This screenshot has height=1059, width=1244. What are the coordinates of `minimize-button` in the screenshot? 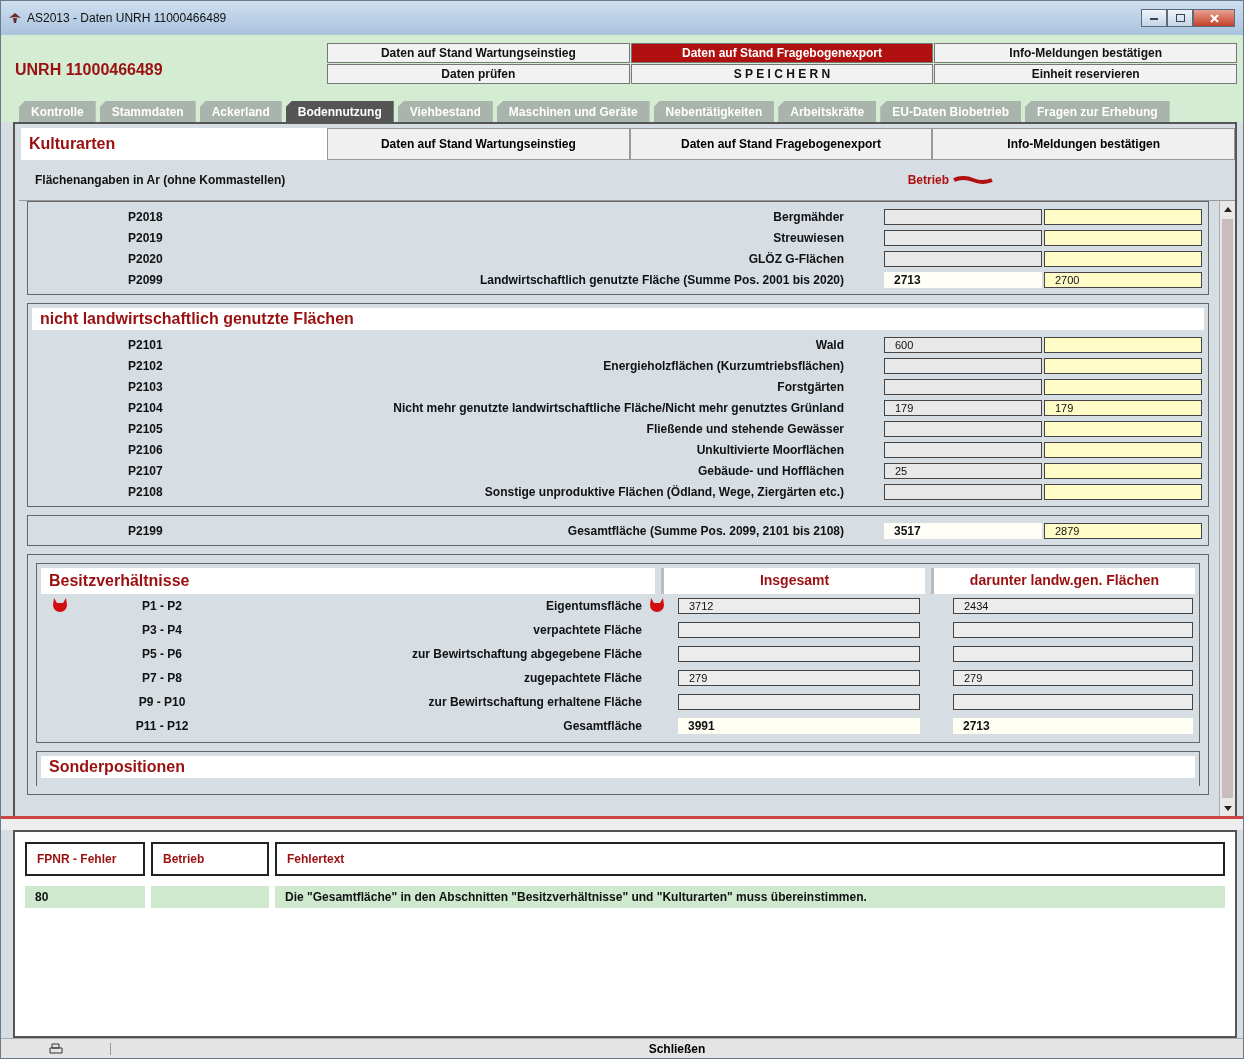 It's located at (1154, 18).